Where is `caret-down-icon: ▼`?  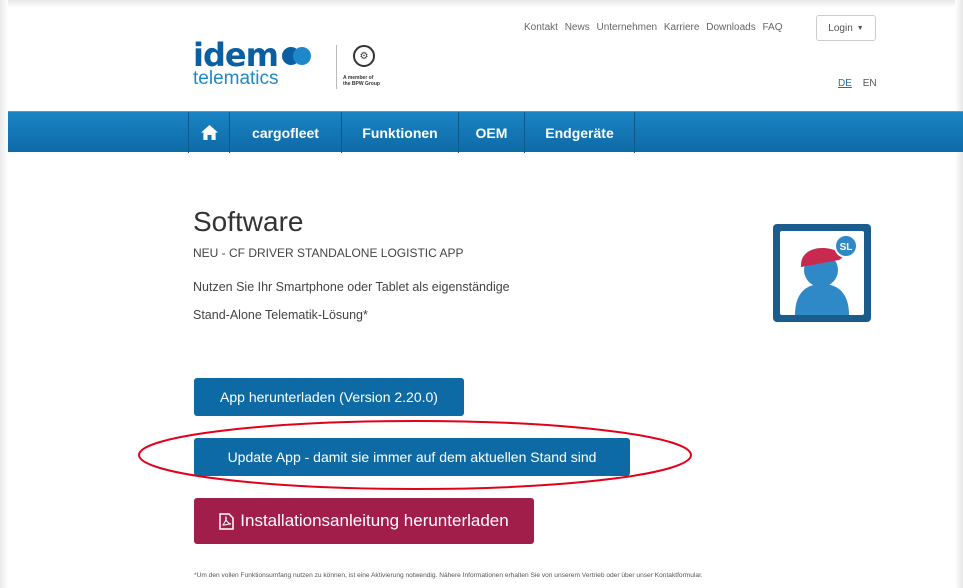
caret-down-icon: ▼ is located at coordinates (860, 28).